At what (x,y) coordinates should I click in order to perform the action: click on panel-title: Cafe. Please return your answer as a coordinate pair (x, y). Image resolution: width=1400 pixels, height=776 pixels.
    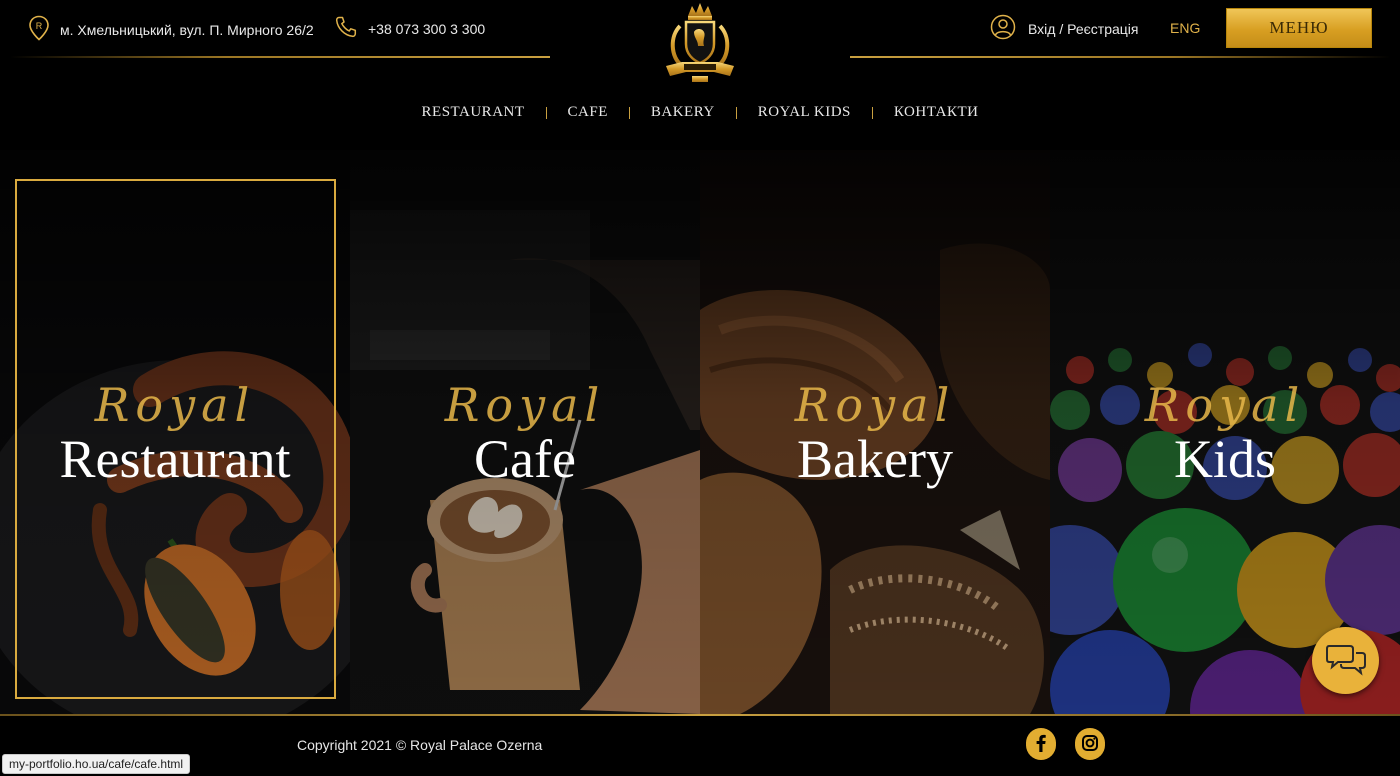
    Looking at the image, I should click on (525, 459).